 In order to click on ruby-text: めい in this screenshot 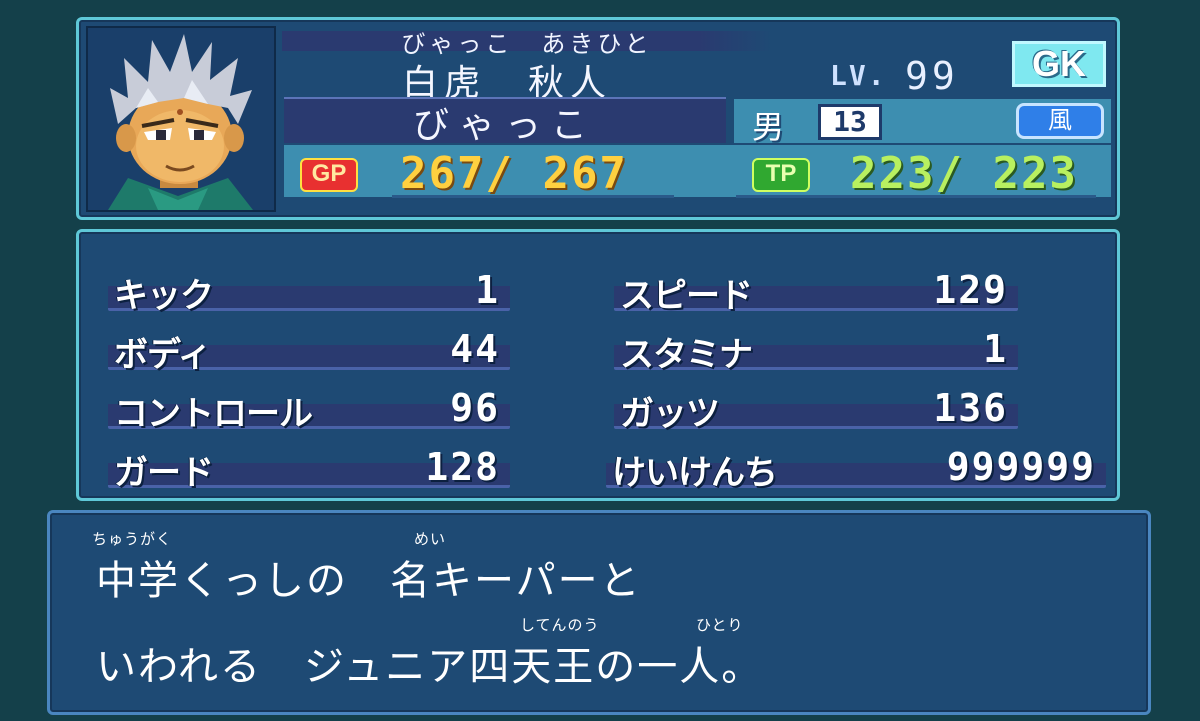, I will do `click(430, 539)`.